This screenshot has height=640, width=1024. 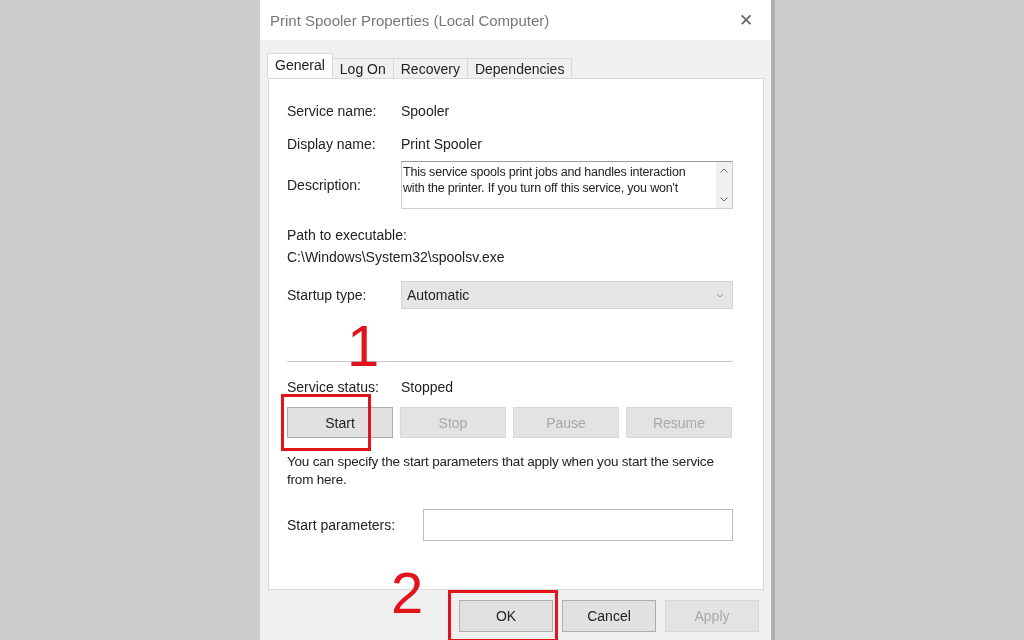 I want to click on tab: Recovery, so click(x=430, y=68).